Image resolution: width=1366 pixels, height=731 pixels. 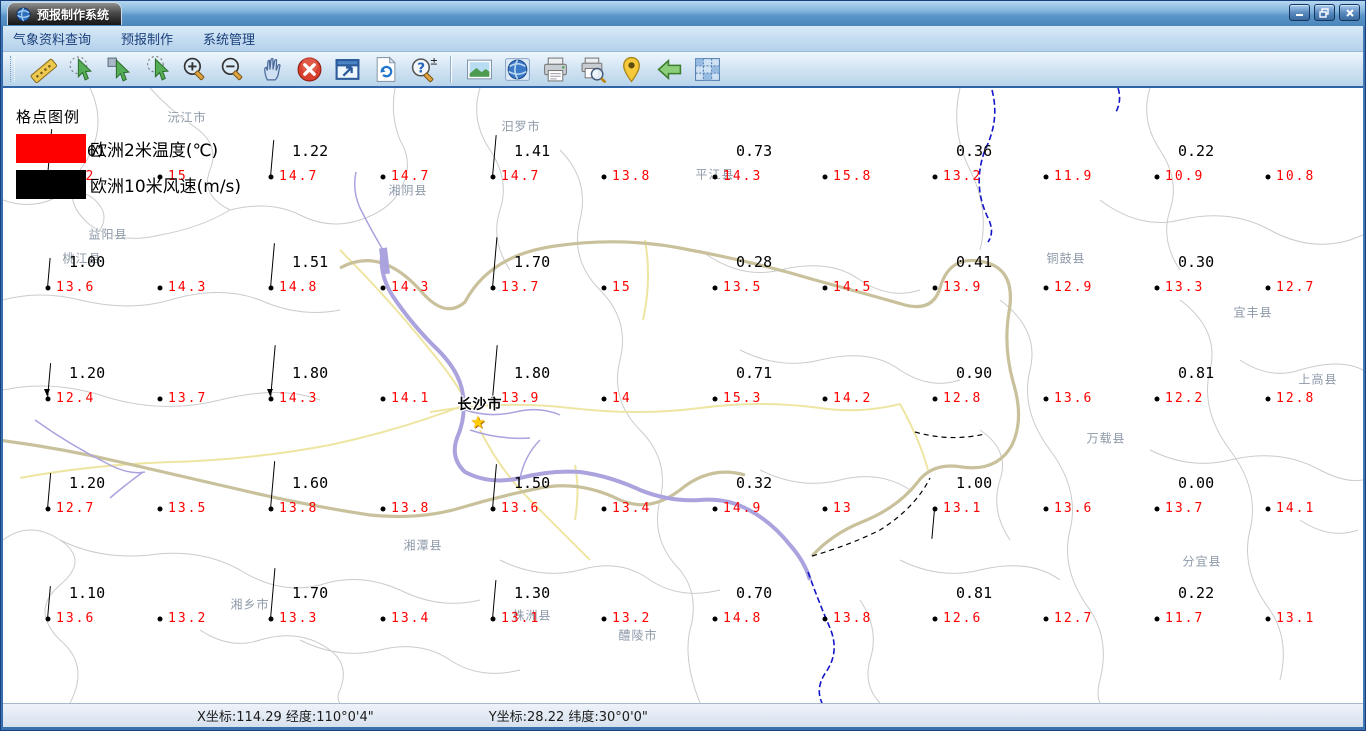 What do you see at coordinates (271, 69) in the screenshot?
I see `pan-button` at bounding box center [271, 69].